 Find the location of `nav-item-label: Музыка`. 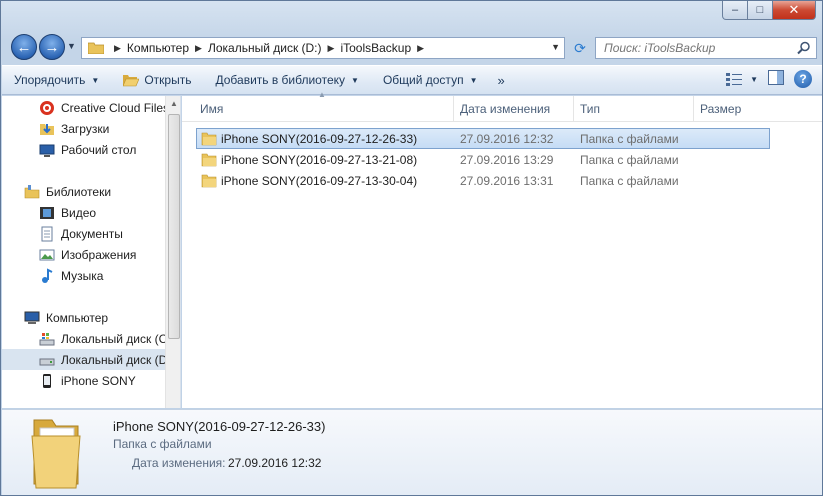

nav-item-label: Музыка is located at coordinates (82, 275).